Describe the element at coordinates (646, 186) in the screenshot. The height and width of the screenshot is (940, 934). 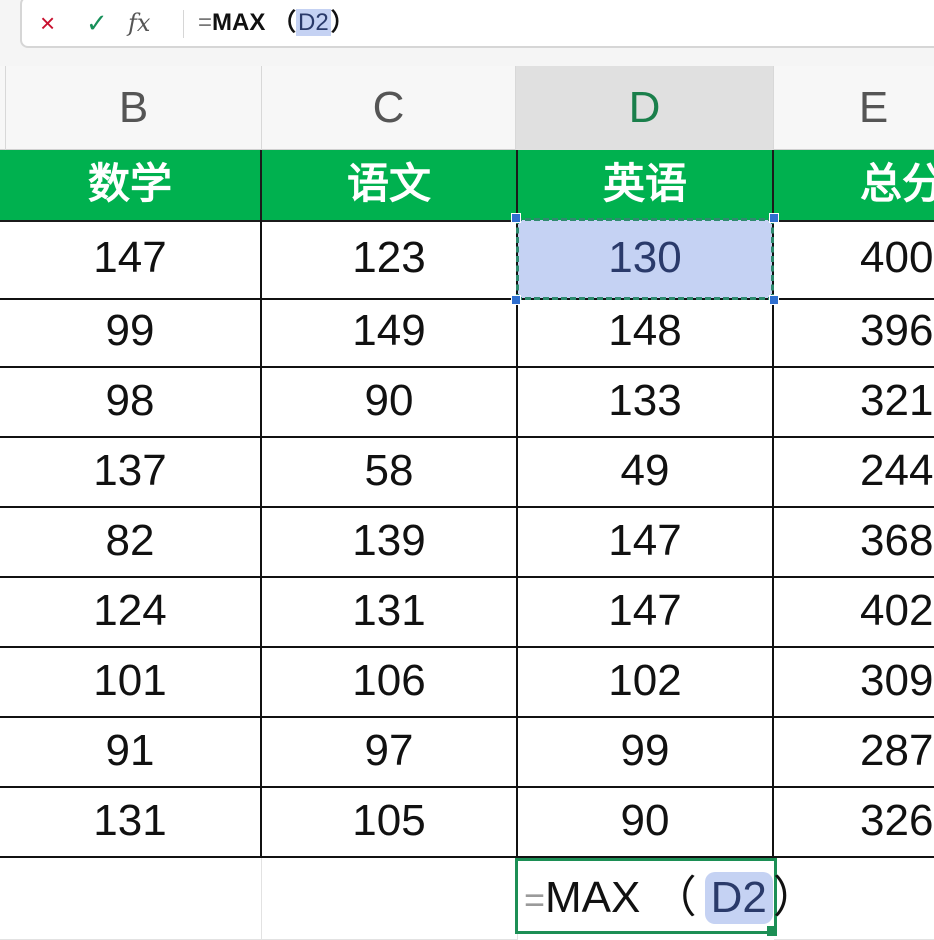
I see `header-cell-d: 英语` at that location.